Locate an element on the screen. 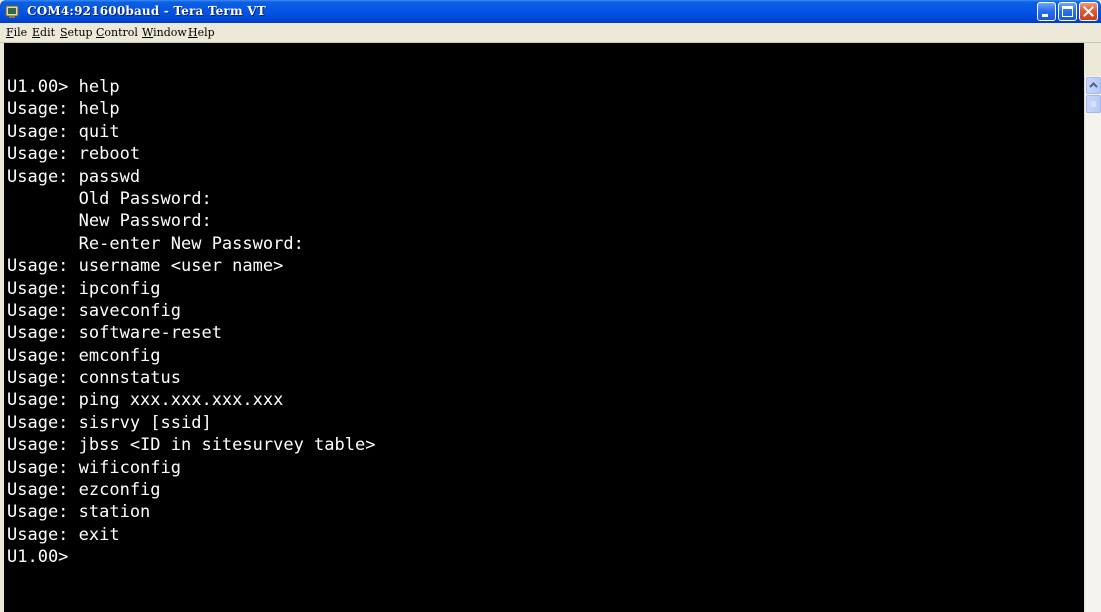  title-bar: COM4:921600baud - Tera Term VT is located at coordinates (550, 11).